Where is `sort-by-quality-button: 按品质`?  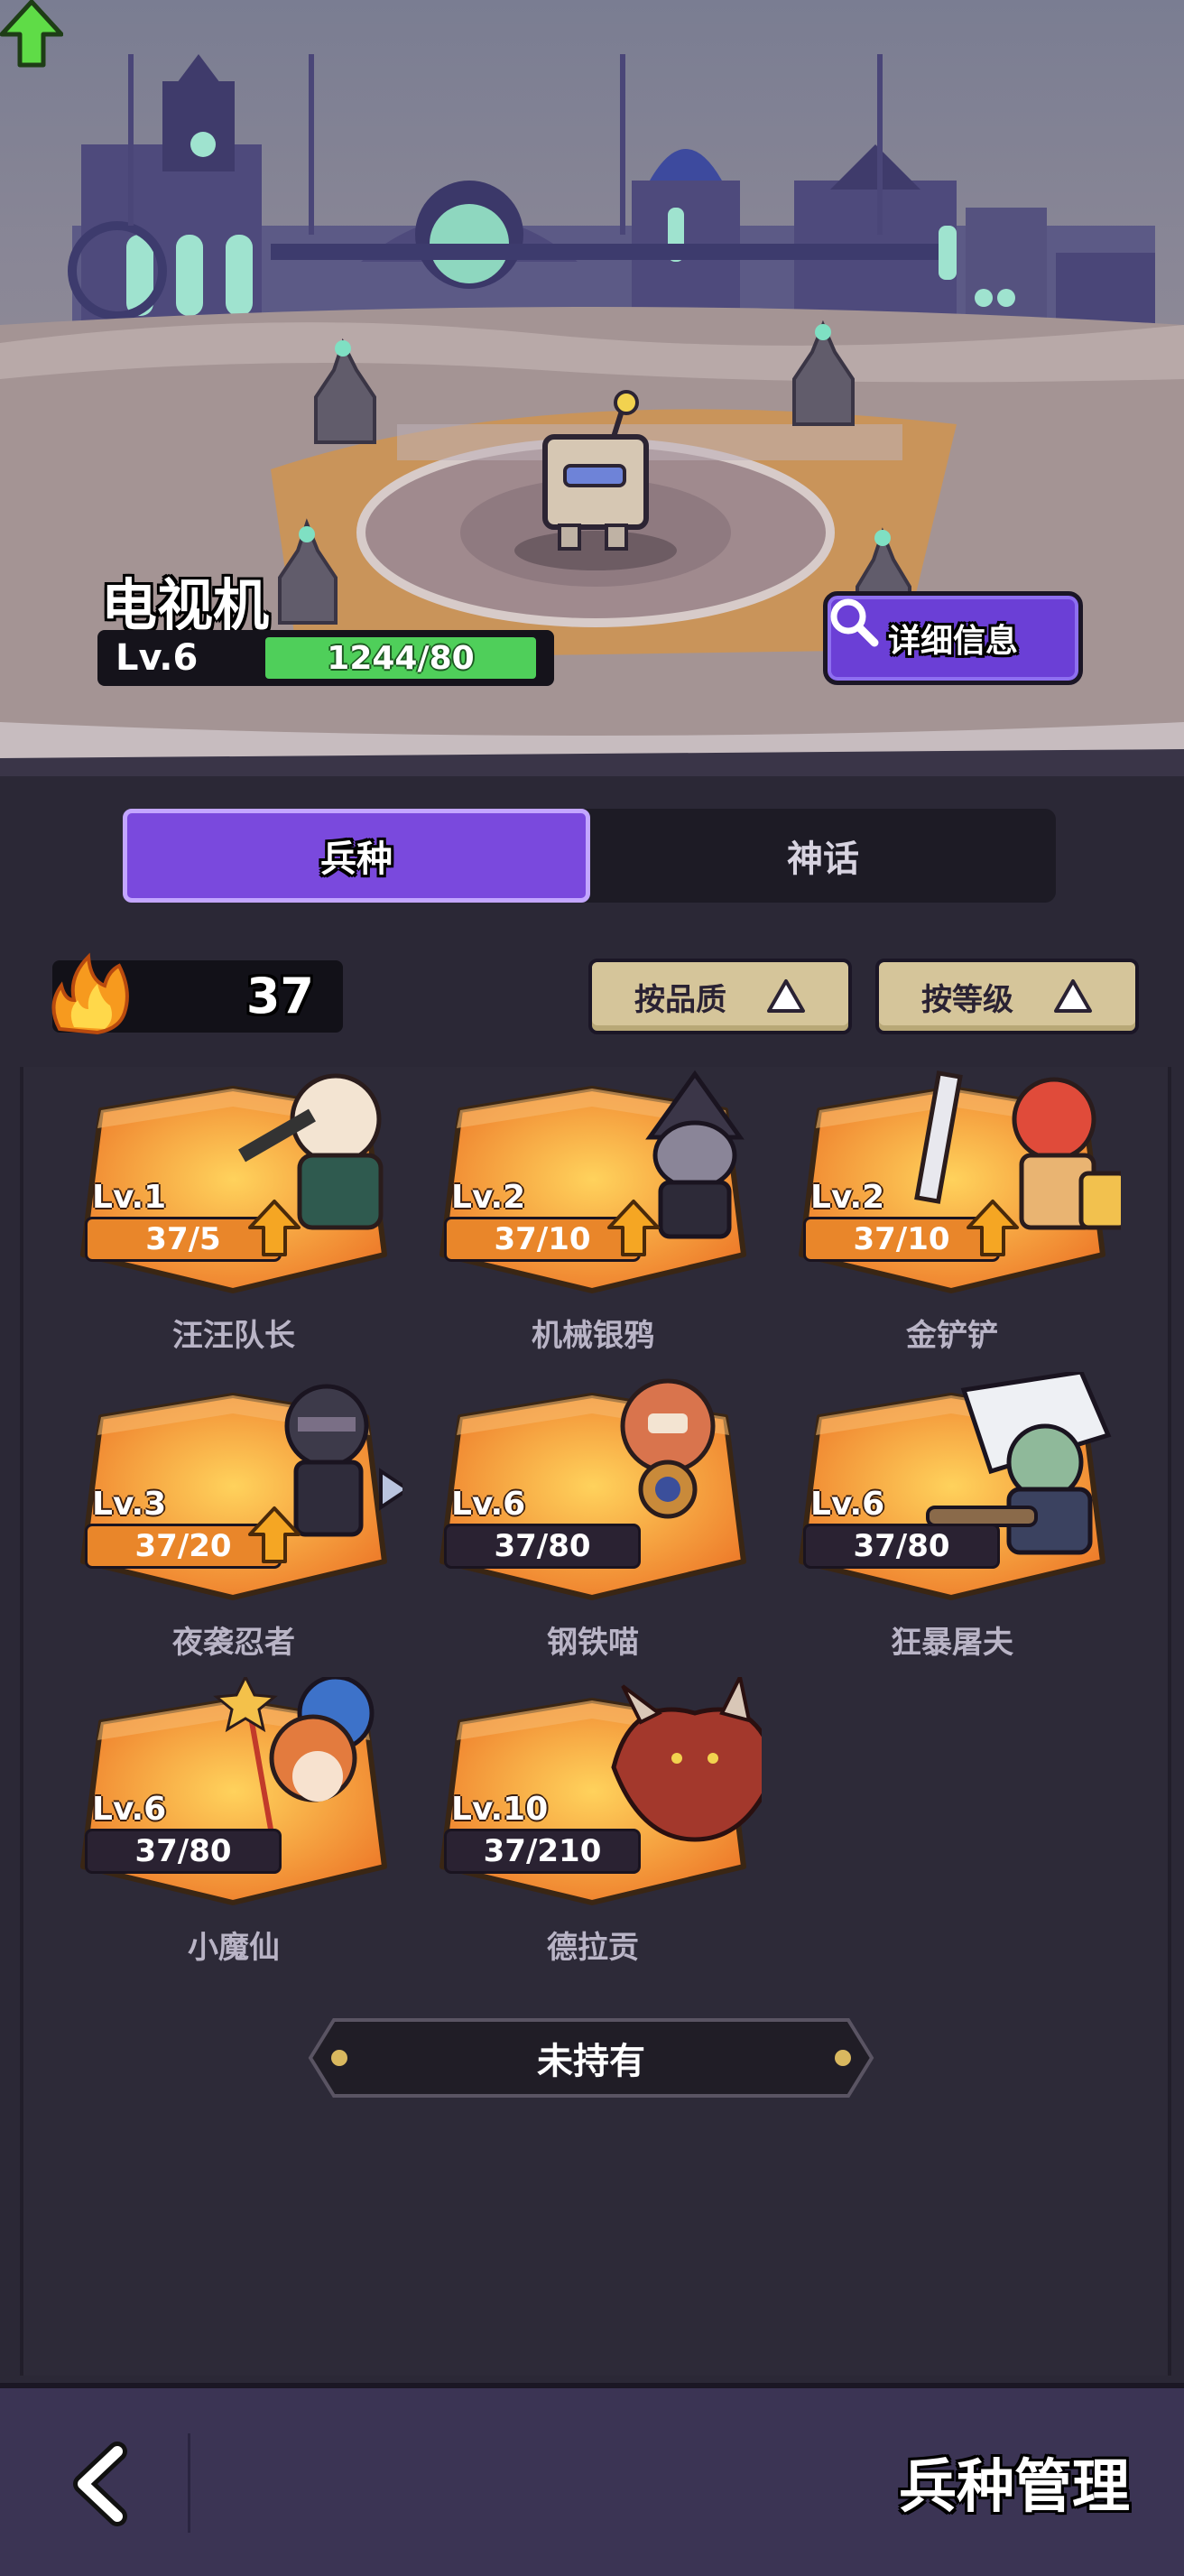 sort-by-quality-button: 按品质 is located at coordinates (720, 996).